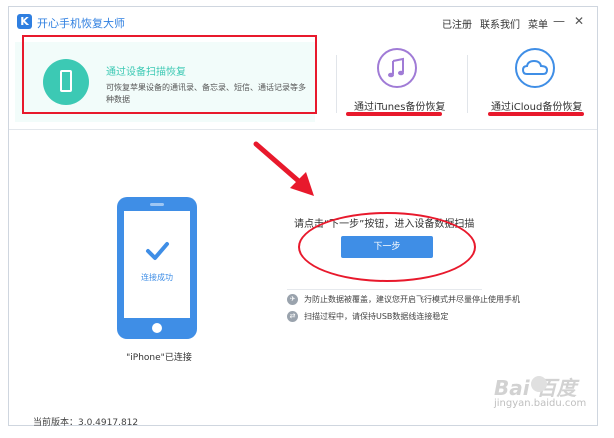 The height and width of the screenshot is (438, 614). I want to click on title-bar: K 开心手机恢复大师 已注册 联系我们 菜单 — ✕, so click(303, 22).